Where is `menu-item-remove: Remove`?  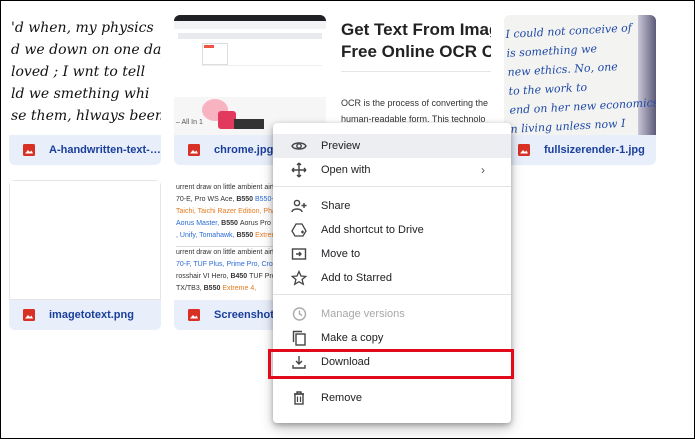
menu-item-remove: Remove is located at coordinates (392, 398).